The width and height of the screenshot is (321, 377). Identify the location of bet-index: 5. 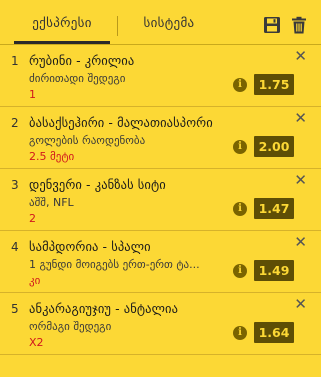
(15, 309).